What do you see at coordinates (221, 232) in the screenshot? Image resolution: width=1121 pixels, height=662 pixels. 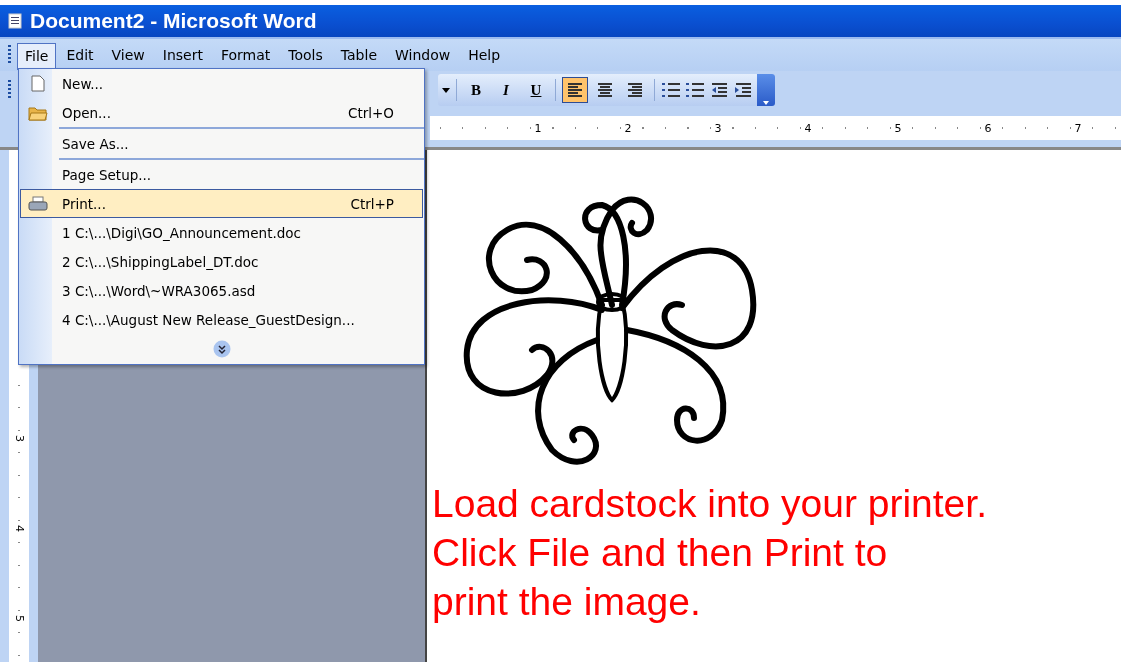 I see `menu-item: 1 C:\...\Digi\GO_Announcement.doc` at bounding box center [221, 232].